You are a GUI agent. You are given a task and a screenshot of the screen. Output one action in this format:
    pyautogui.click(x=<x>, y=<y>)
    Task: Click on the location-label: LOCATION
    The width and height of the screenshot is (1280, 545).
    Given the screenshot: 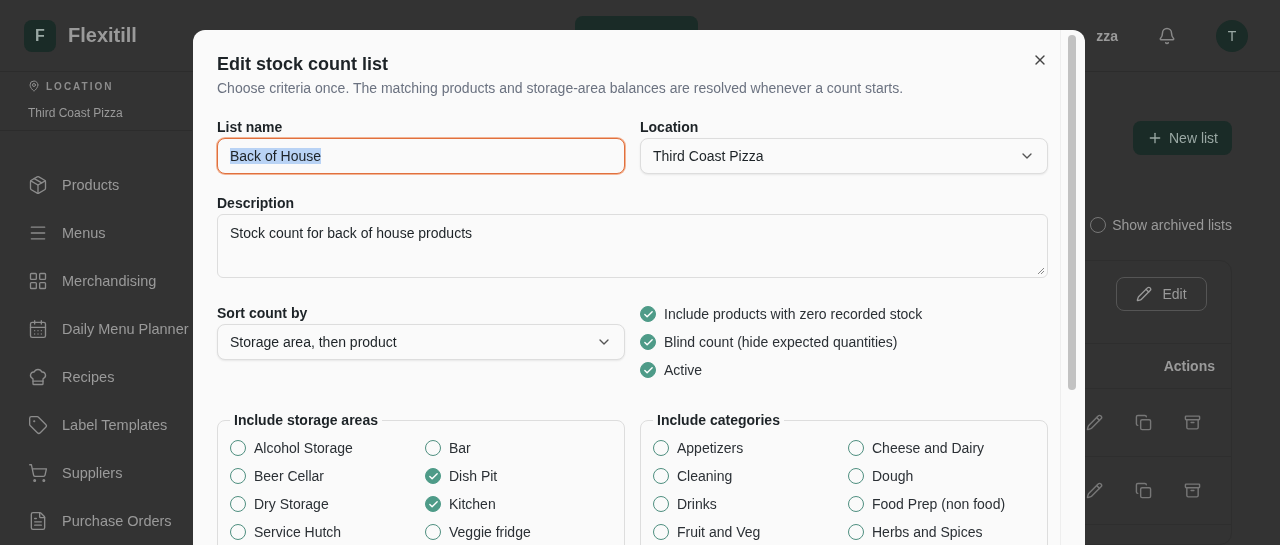 What is the action you would take?
    pyautogui.click(x=80, y=86)
    